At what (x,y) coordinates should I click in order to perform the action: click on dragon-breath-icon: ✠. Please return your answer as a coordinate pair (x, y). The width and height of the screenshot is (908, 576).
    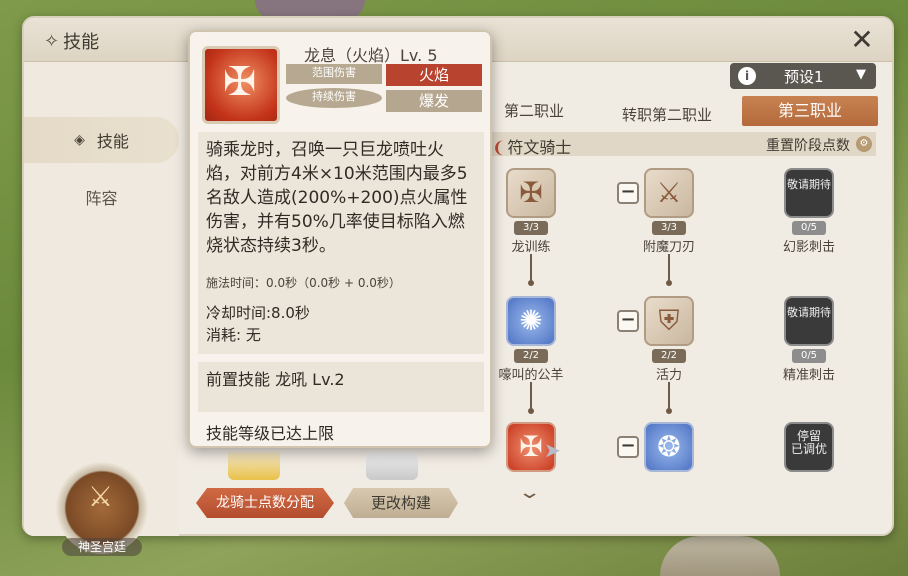
    Looking at the image, I should click on (241, 85).